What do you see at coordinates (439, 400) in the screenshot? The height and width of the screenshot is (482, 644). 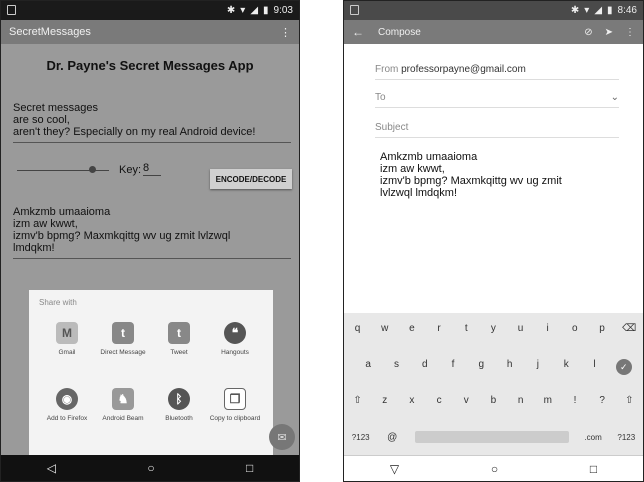 I see `key: c` at bounding box center [439, 400].